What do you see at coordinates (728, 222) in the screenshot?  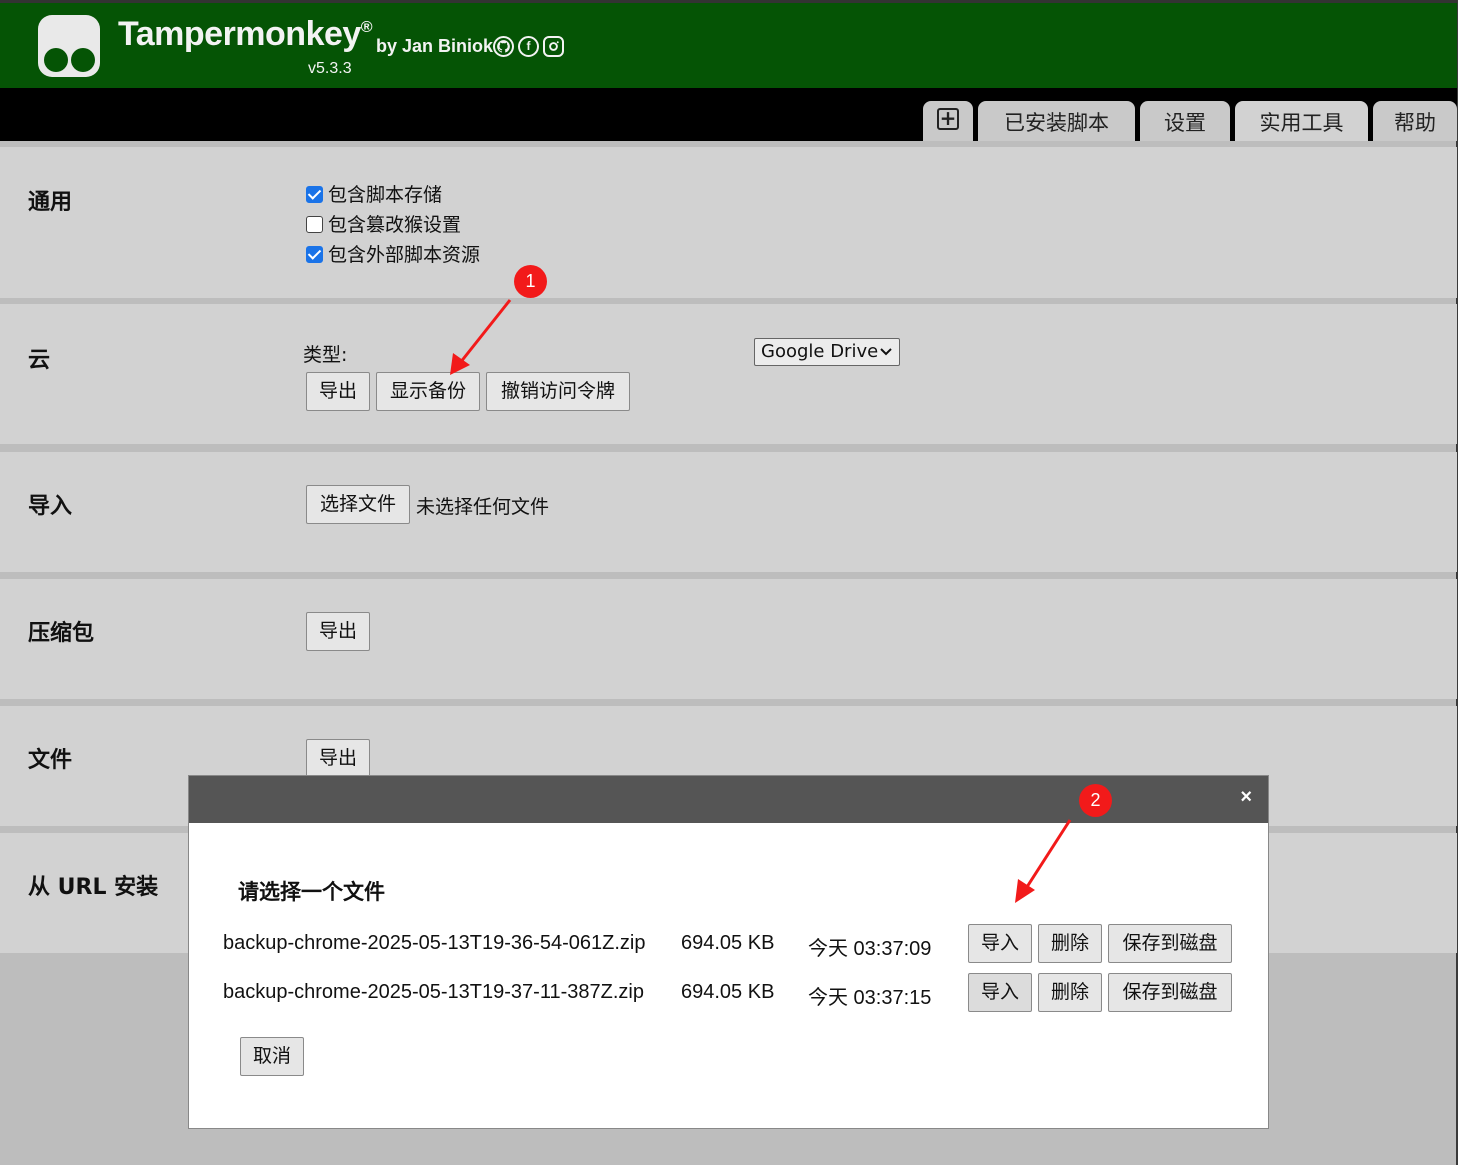 I see `section-general: 通用 包含脚本存储 包含篡改猴设置 包含外部脚本资源` at bounding box center [728, 222].